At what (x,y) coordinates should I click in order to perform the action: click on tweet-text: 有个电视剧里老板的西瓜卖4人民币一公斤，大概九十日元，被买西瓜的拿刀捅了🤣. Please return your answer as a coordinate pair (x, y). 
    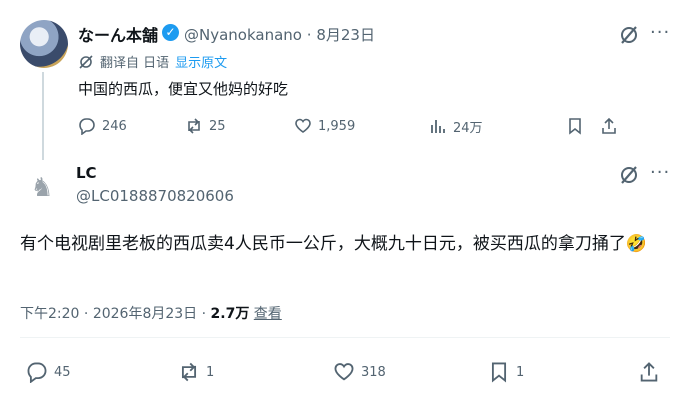
    Looking at the image, I should click on (333, 244).